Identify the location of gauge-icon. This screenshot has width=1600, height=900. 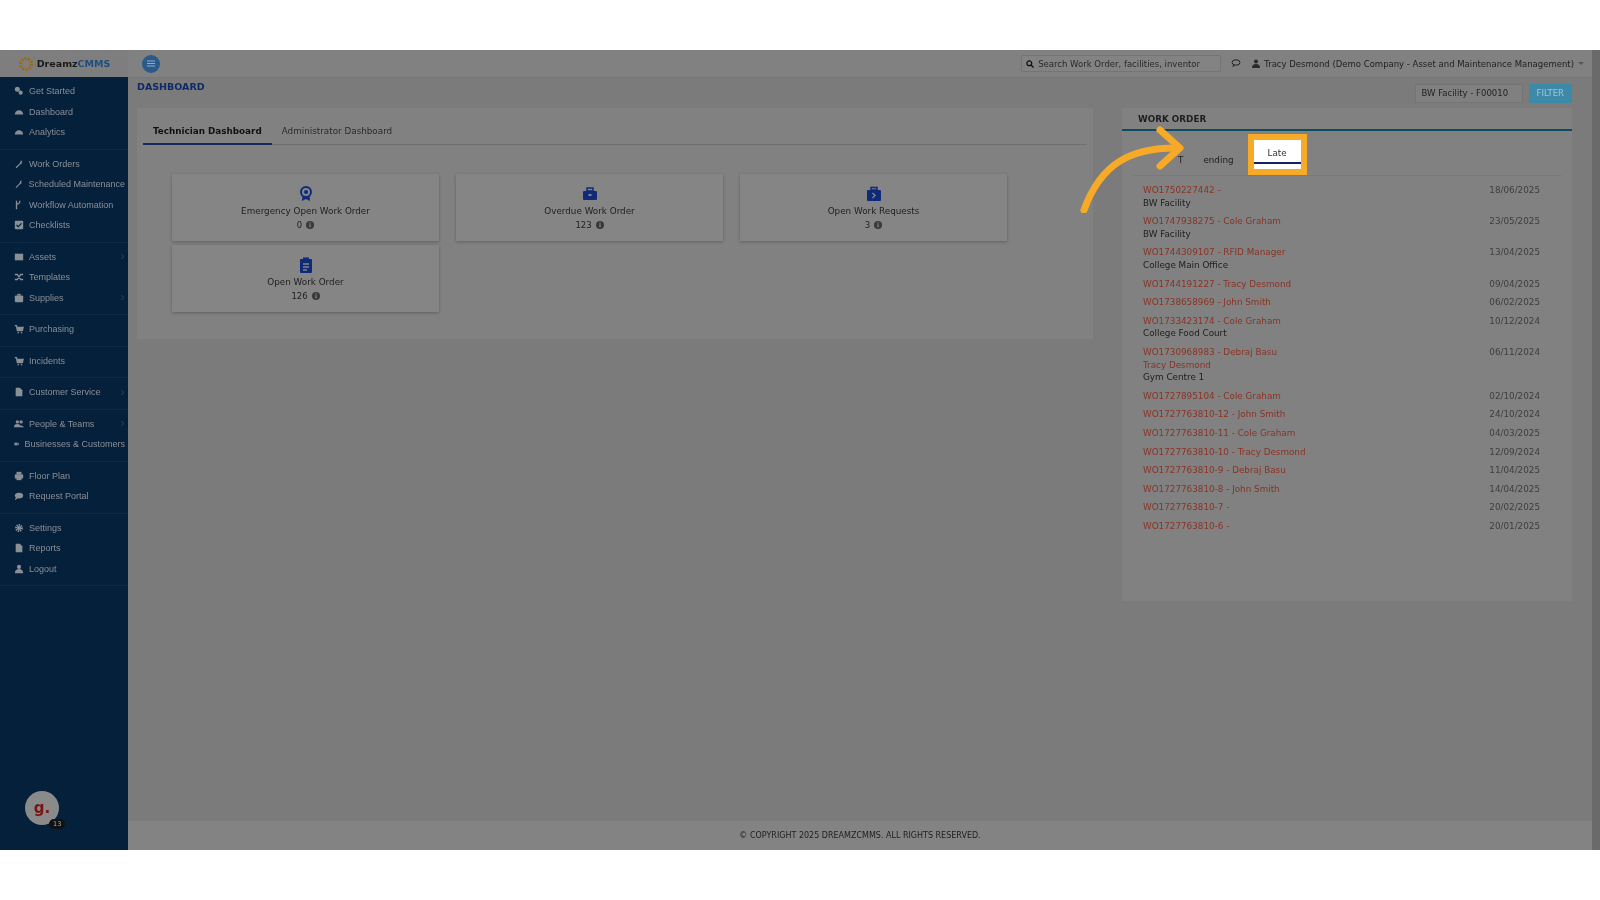
(19, 132).